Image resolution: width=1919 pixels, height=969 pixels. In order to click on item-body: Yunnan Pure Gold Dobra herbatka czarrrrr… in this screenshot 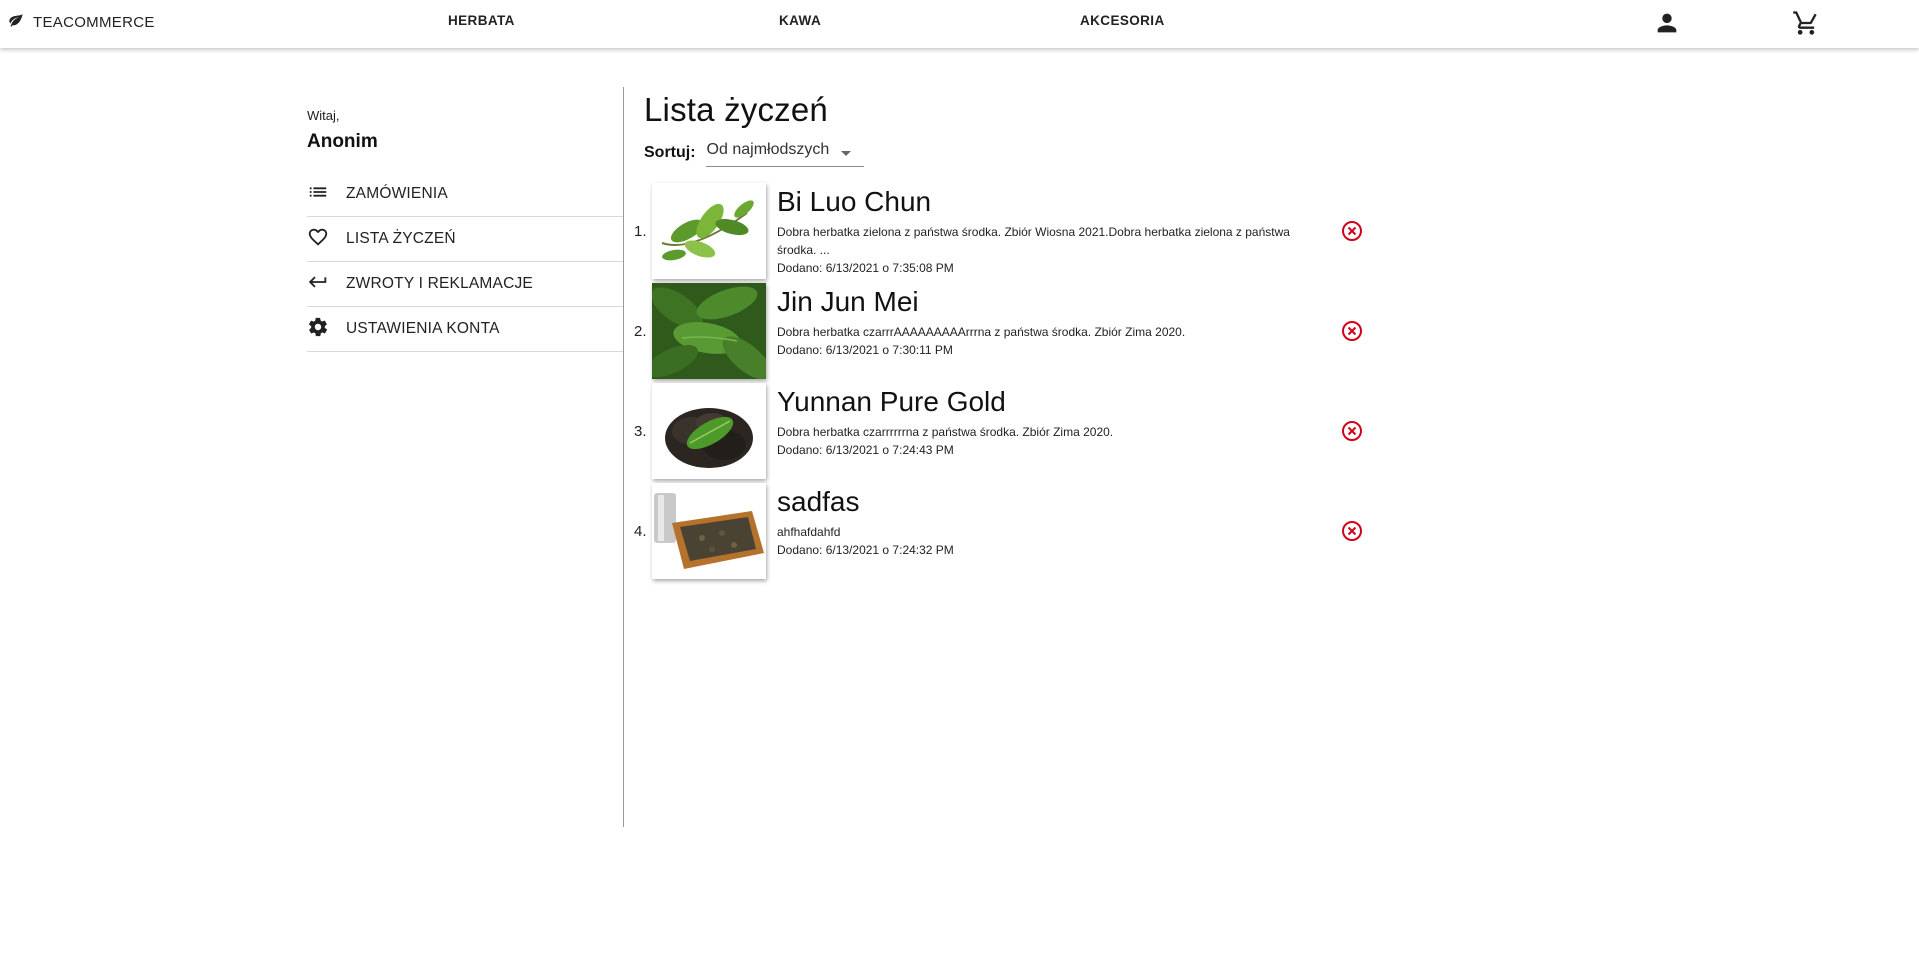, I will do `click(1047, 422)`.